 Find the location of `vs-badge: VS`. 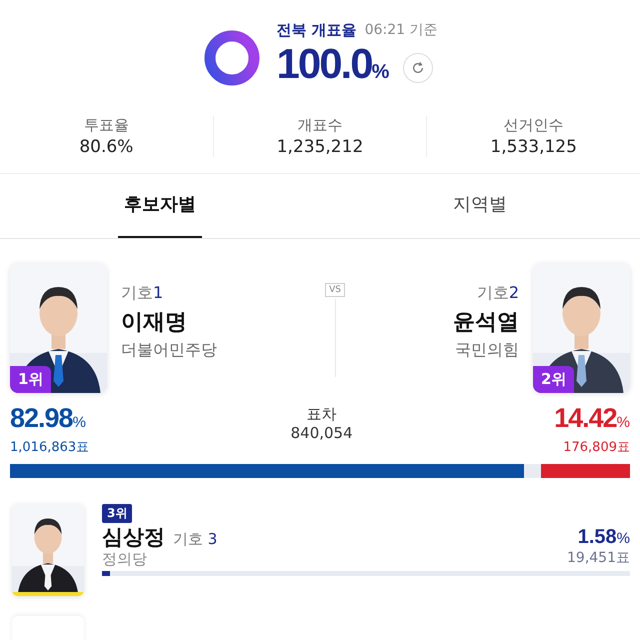

vs-badge: VS is located at coordinates (335, 290).